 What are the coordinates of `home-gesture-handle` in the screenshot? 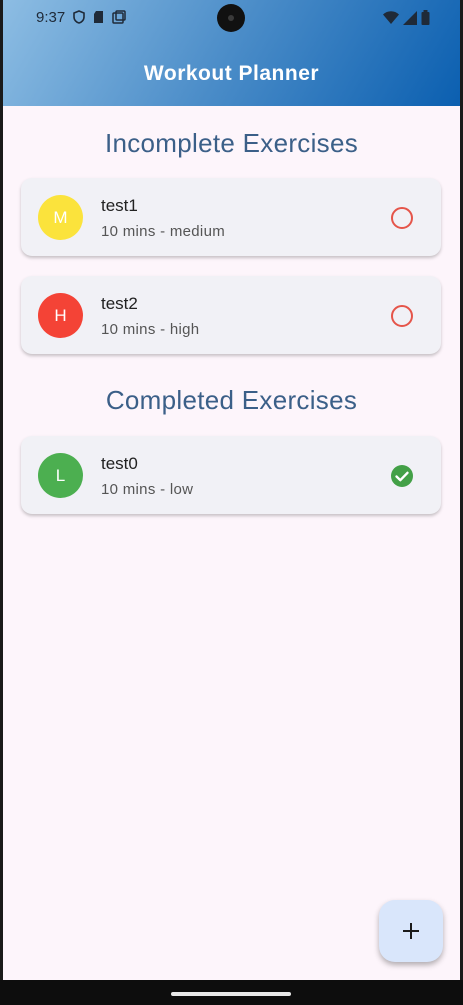 It's located at (231, 994).